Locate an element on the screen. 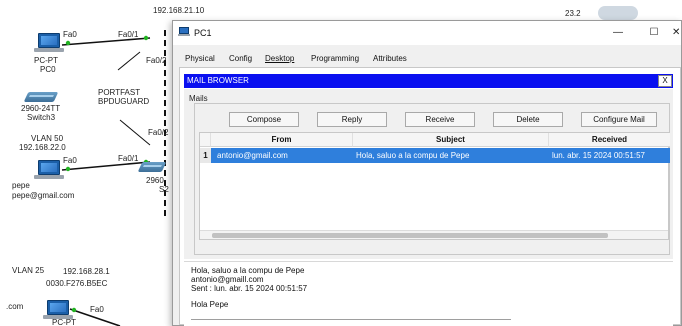  horizontal-scrollbar is located at coordinates (434, 234).